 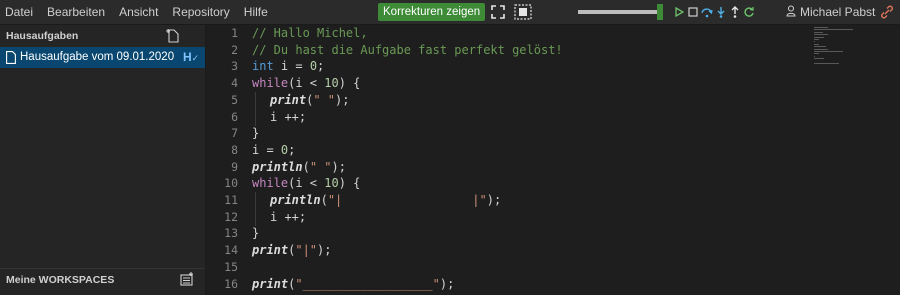 I want to click on workspaces-section-header: Meine WORKSPACES, so click(x=102, y=278).